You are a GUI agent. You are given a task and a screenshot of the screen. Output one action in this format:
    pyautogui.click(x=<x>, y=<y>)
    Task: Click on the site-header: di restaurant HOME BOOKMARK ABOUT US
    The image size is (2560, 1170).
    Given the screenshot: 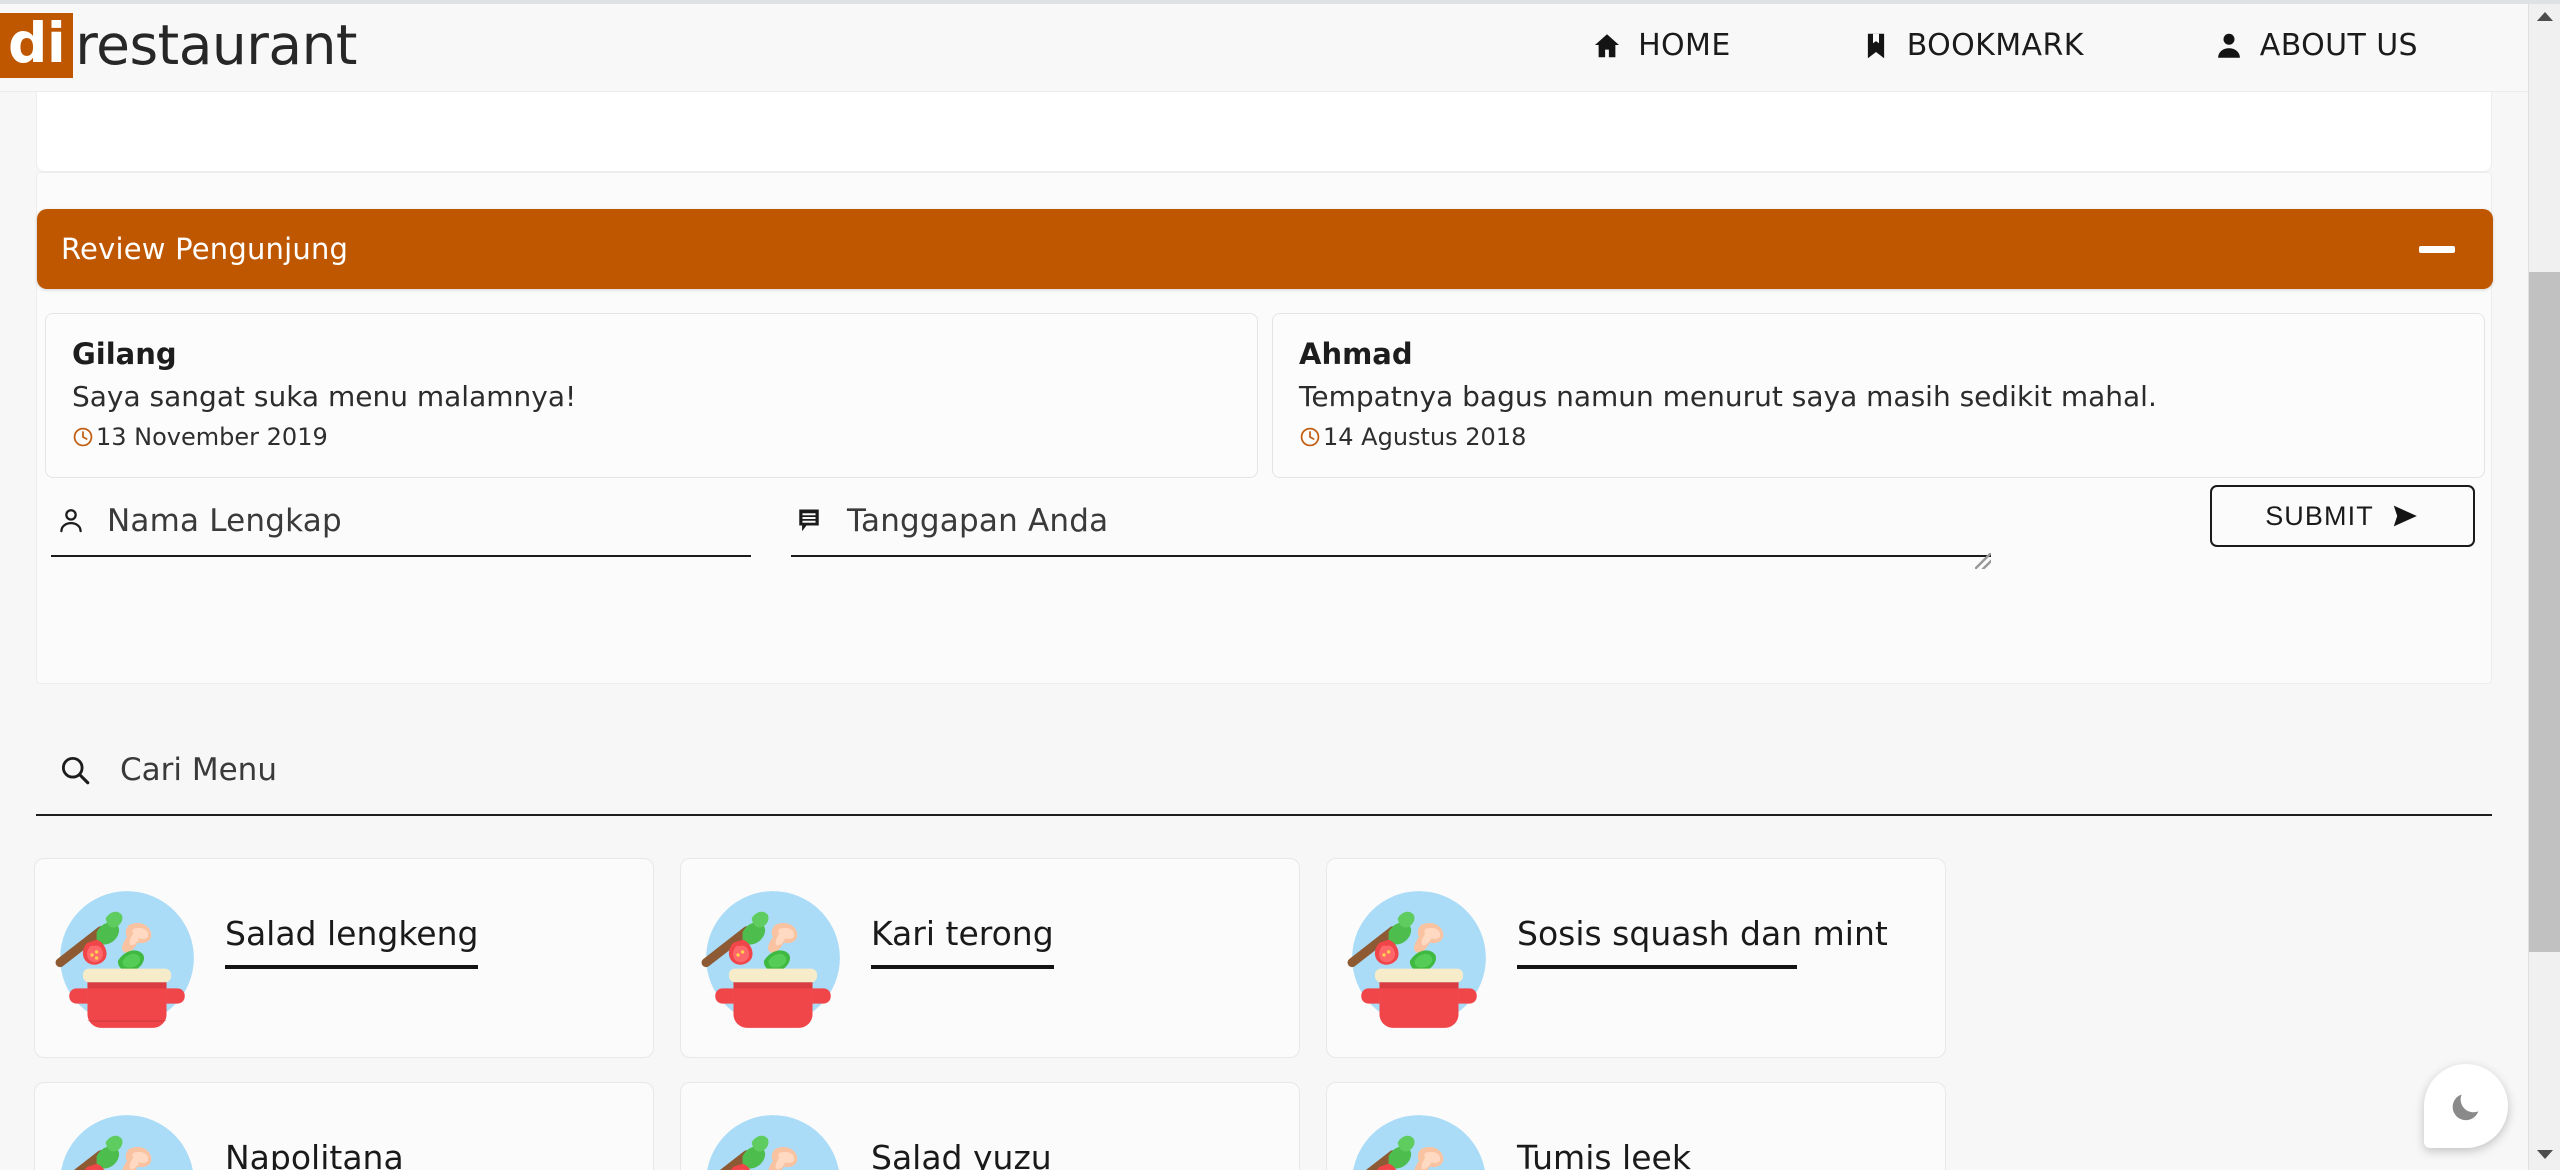 What is the action you would take?
    pyautogui.click(x=1264, y=46)
    